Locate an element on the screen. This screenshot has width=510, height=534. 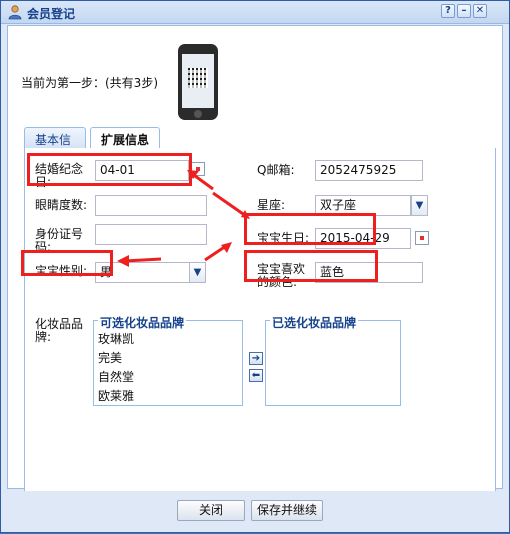
close-button: 关闭 is located at coordinates (211, 510).